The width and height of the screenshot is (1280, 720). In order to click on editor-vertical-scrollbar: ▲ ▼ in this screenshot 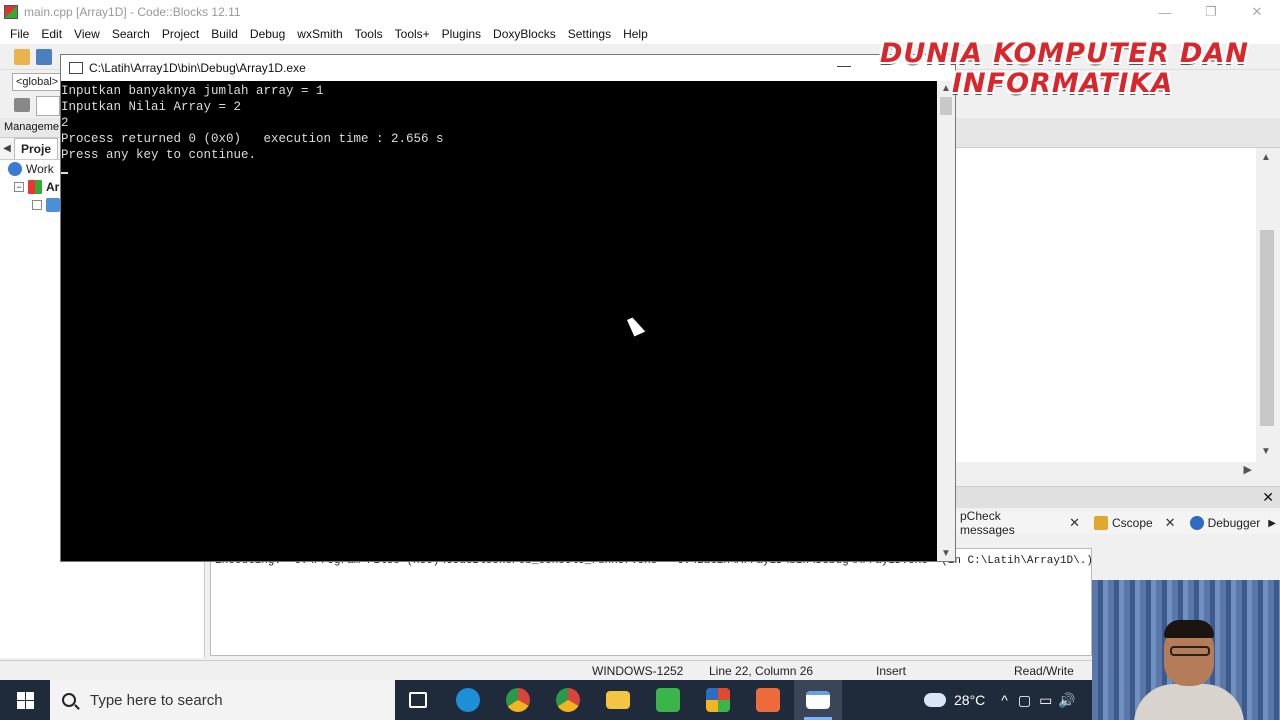, I will do `click(1268, 305)`.